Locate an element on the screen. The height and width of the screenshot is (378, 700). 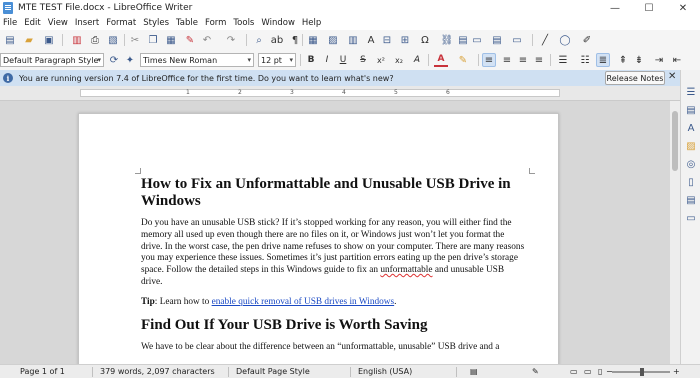
open-folder-icon: ▰ is located at coordinates (29, 40).